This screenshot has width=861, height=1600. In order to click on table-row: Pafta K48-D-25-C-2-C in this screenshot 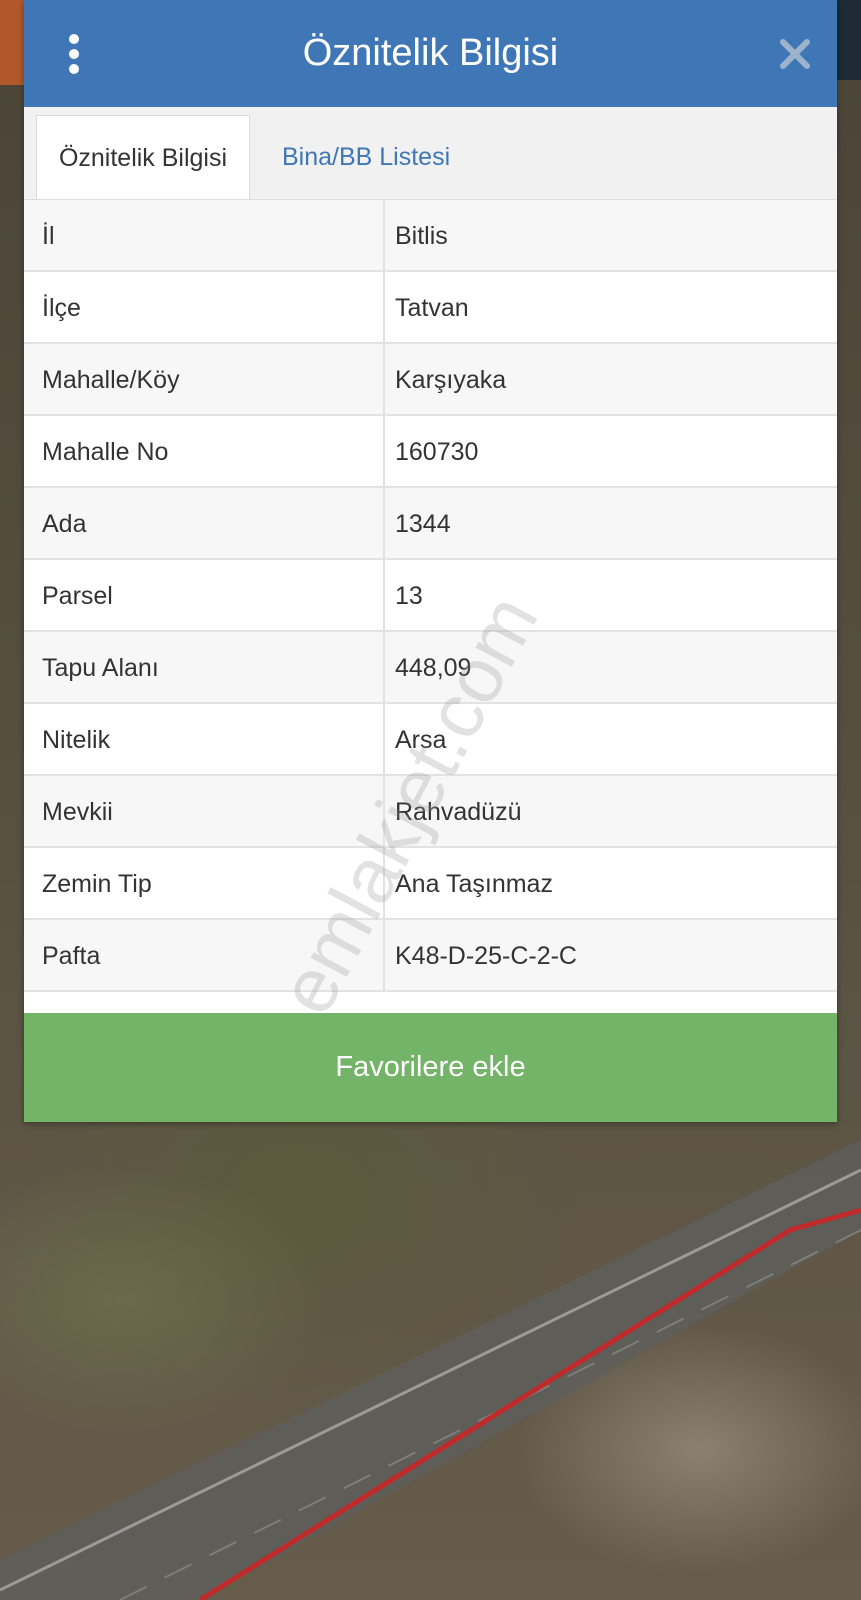, I will do `click(430, 956)`.